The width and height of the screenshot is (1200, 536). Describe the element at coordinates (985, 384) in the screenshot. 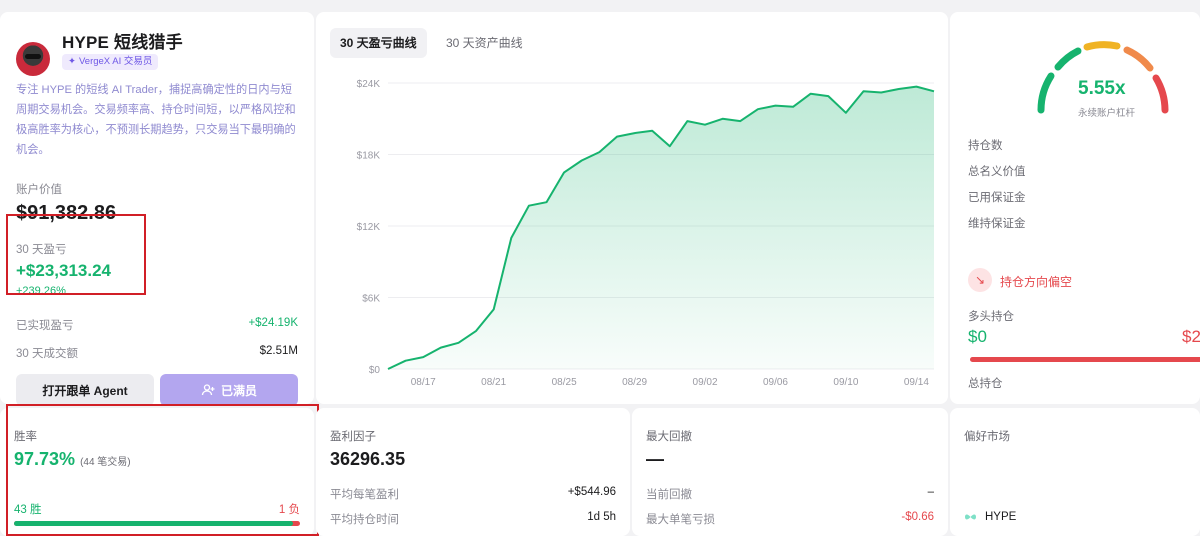

I see `total-position-label: 总持仓` at that location.